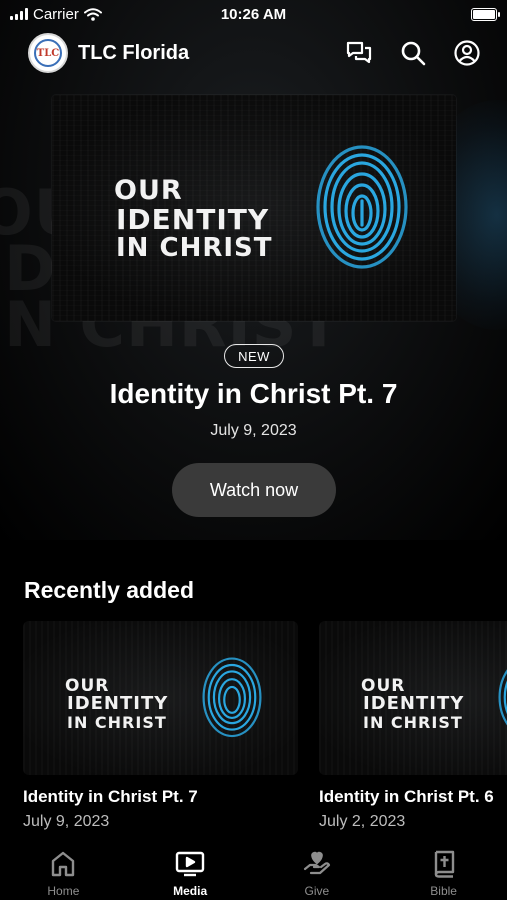 The width and height of the screenshot is (507, 900). Describe the element at coordinates (359, 53) in the screenshot. I see `chat-icon` at that location.